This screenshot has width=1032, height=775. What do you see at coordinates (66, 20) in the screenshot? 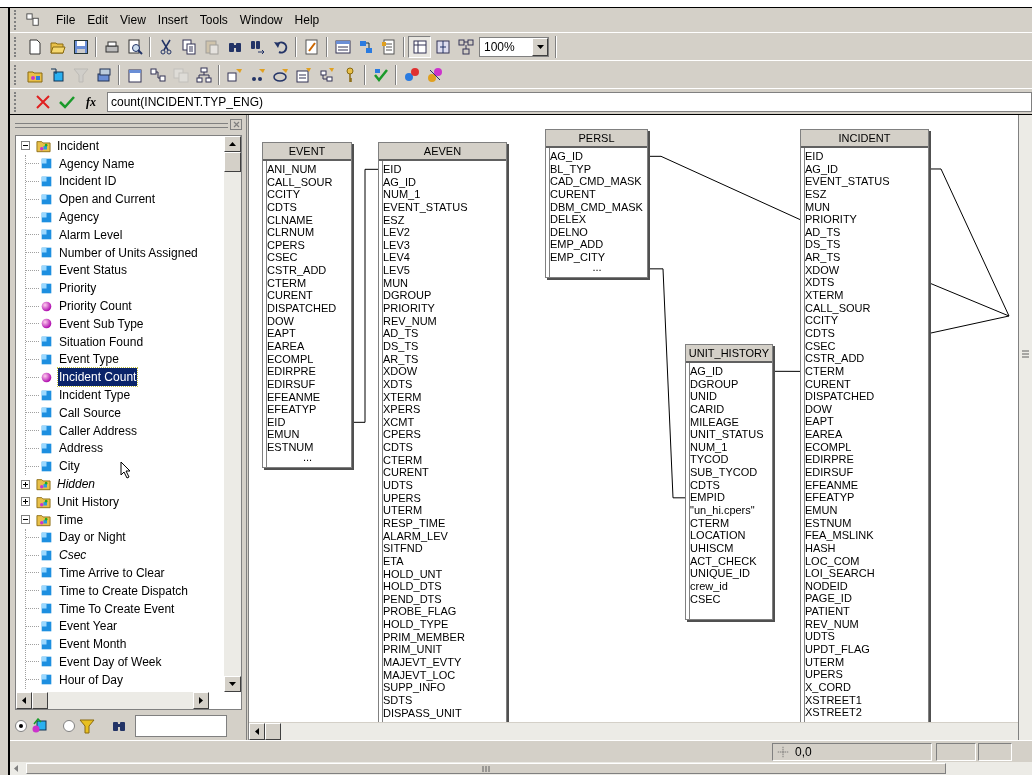
I see `menu-item: File` at bounding box center [66, 20].